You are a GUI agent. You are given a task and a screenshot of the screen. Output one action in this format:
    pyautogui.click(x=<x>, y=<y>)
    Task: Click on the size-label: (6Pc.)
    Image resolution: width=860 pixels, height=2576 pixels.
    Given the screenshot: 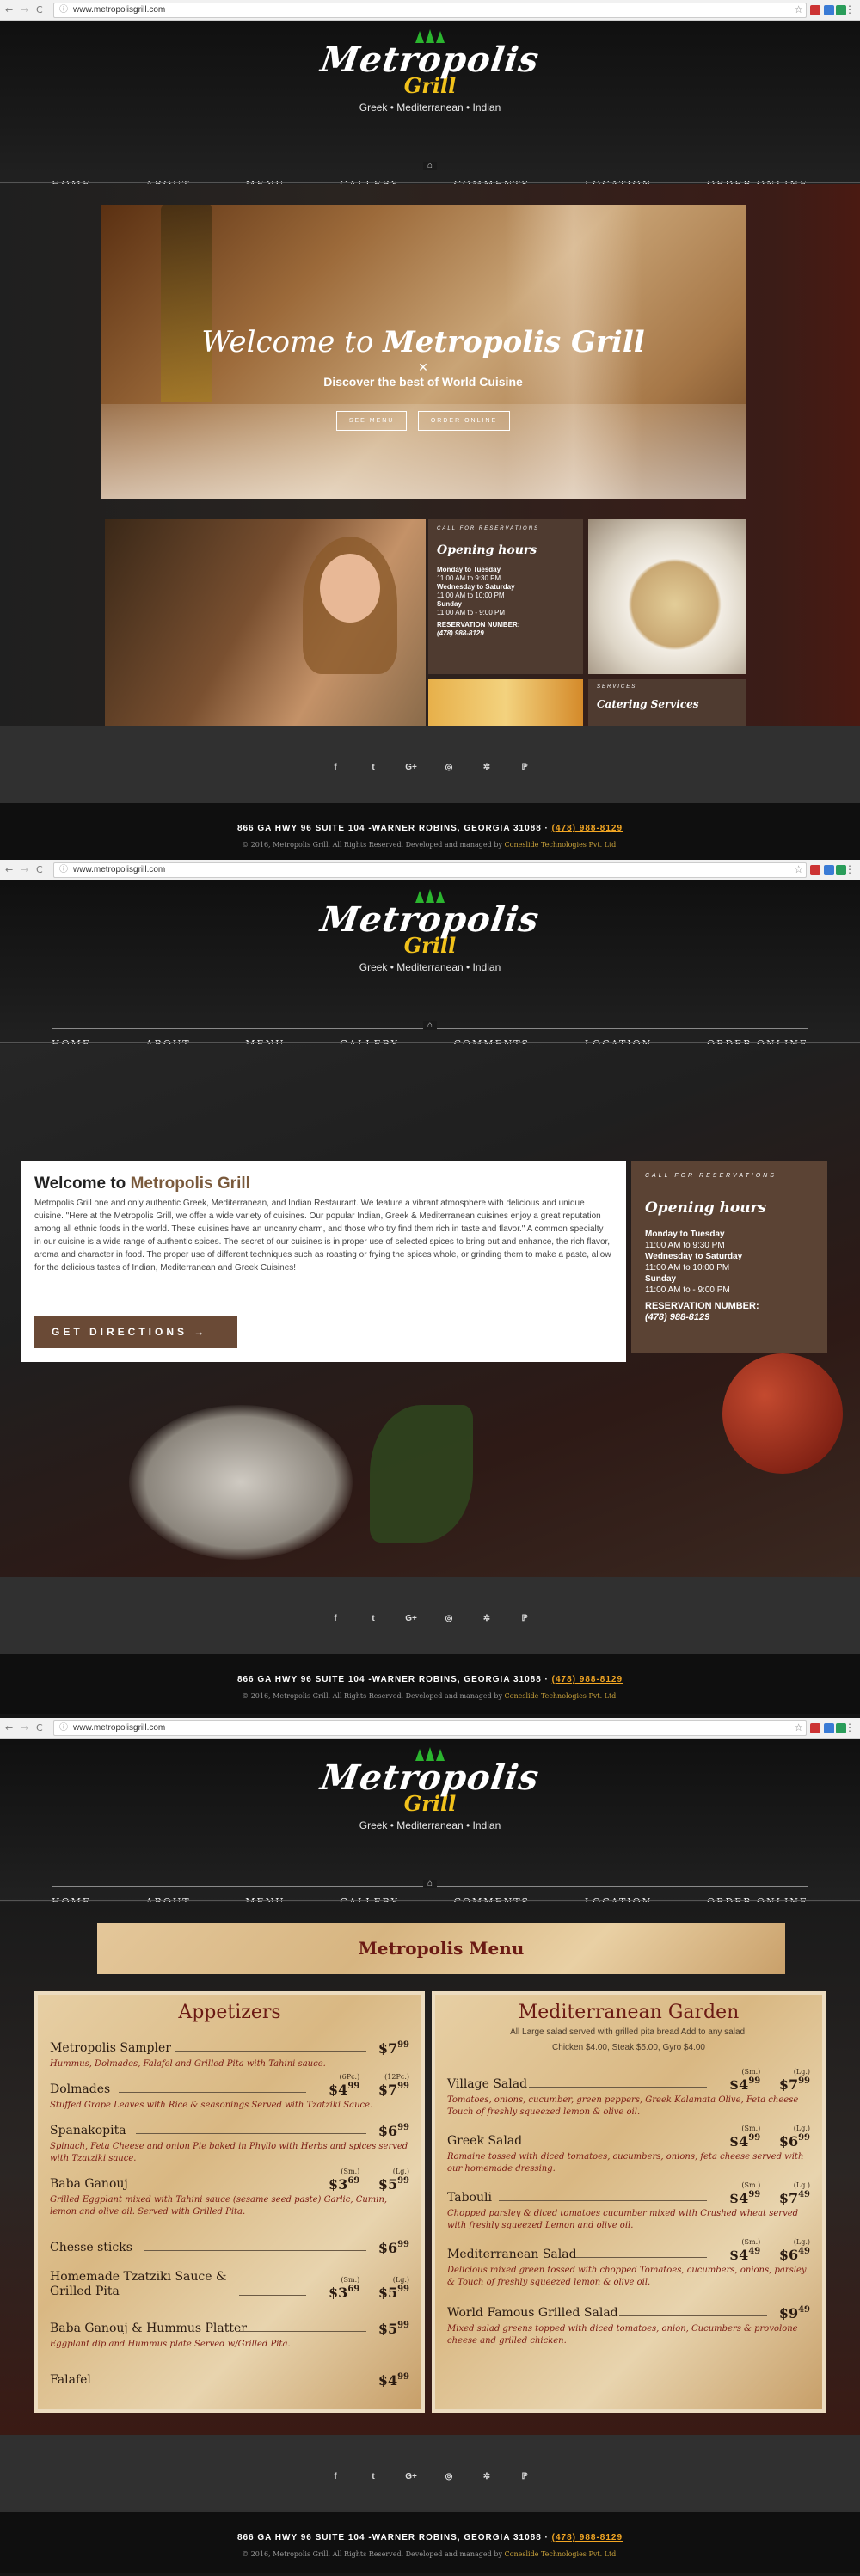 What is the action you would take?
    pyautogui.click(x=349, y=2077)
    